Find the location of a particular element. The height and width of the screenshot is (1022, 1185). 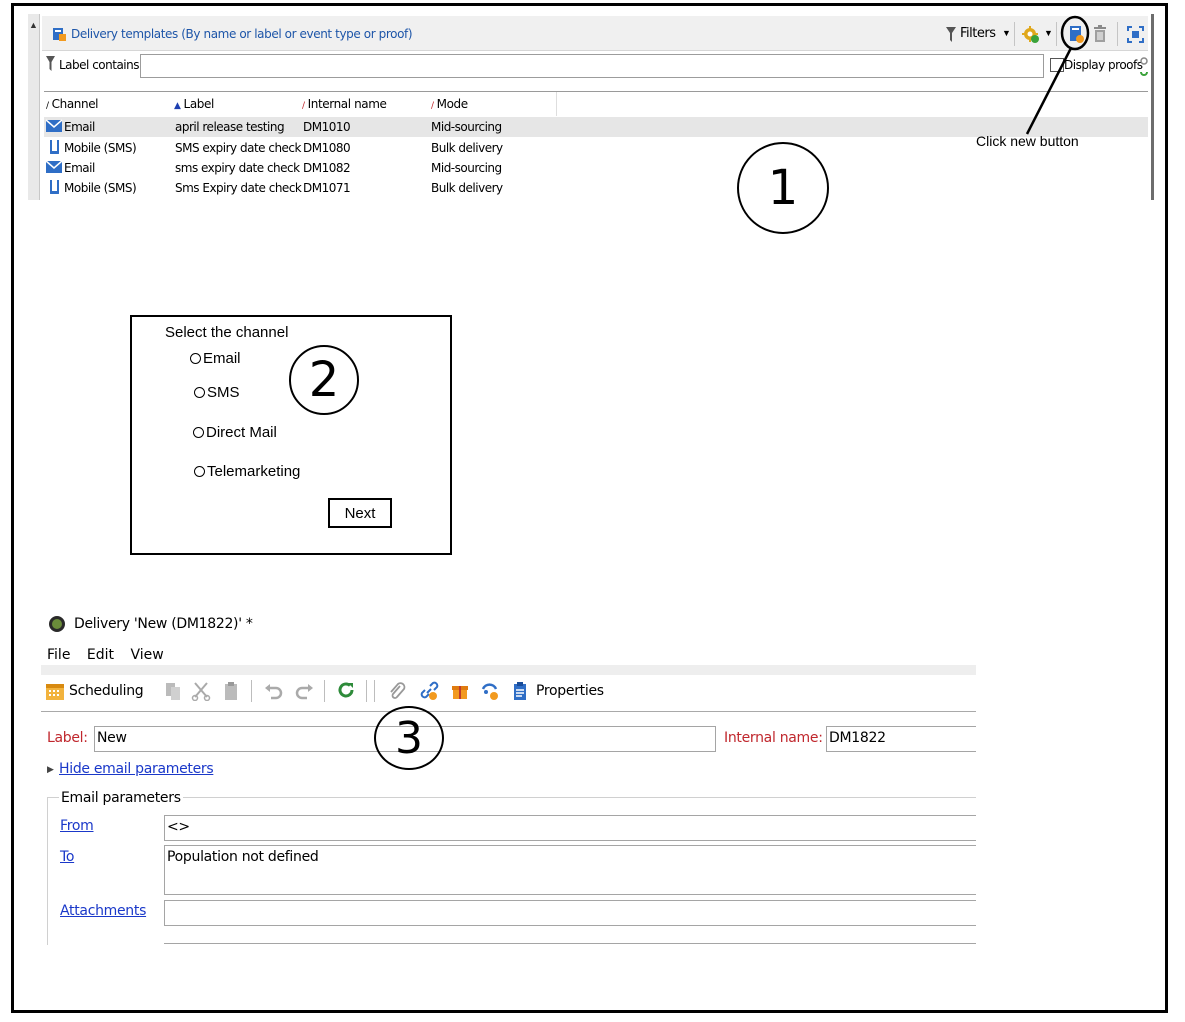

label-contains-input is located at coordinates (592, 66).